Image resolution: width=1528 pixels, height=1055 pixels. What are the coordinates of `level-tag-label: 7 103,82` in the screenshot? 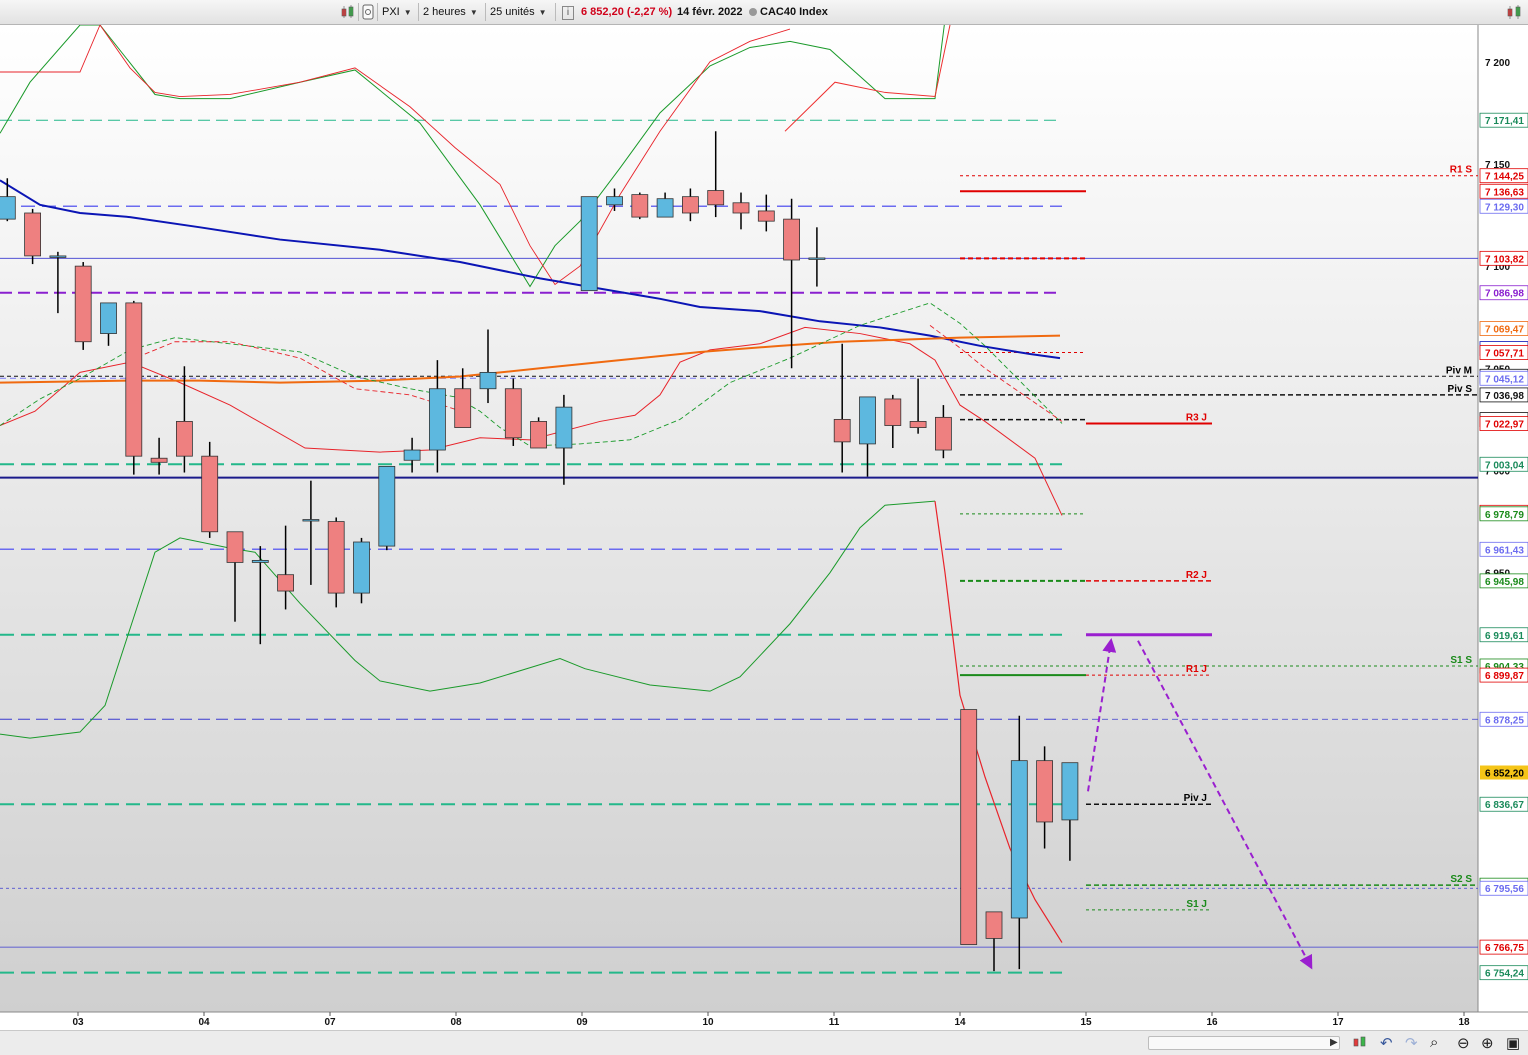 It's located at (1504, 259).